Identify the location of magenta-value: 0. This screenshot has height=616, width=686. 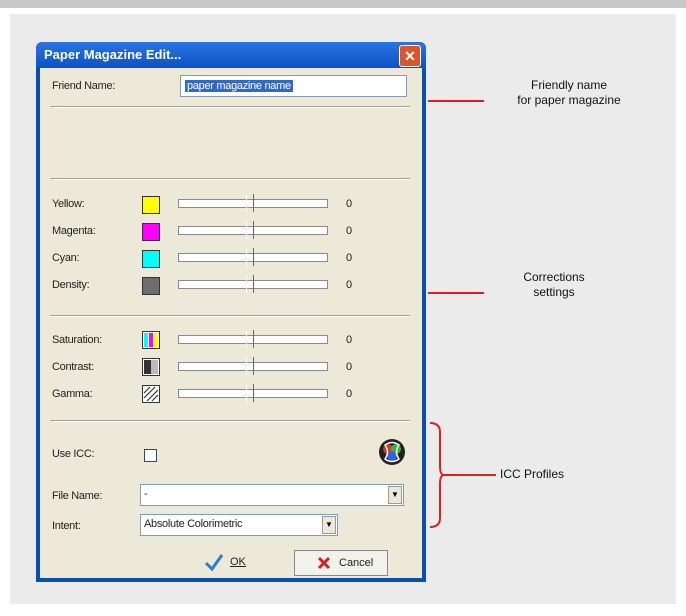
(349, 231).